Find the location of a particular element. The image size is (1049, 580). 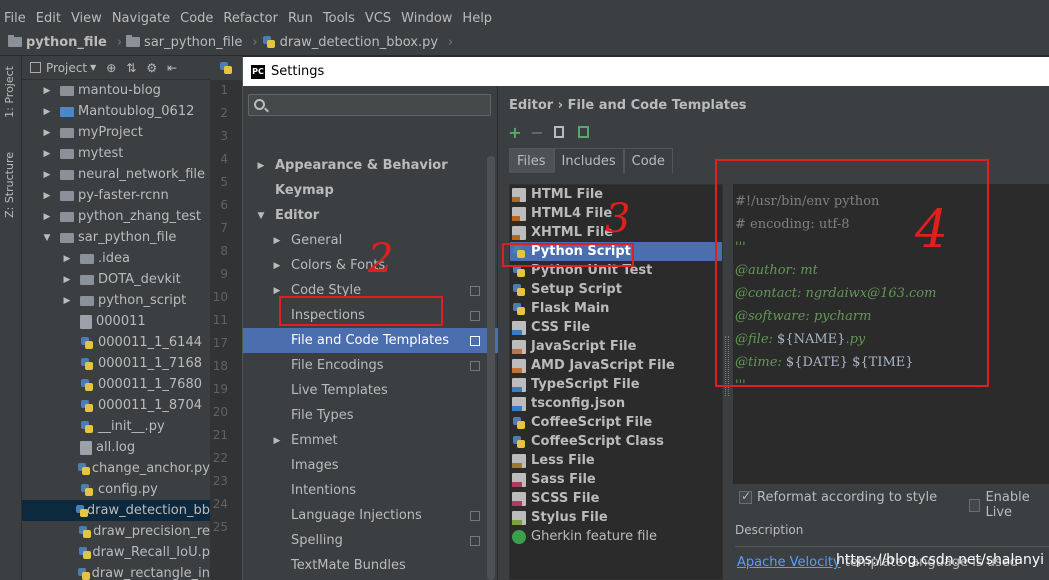

template-item: Setup Script is located at coordinates (616, 289).